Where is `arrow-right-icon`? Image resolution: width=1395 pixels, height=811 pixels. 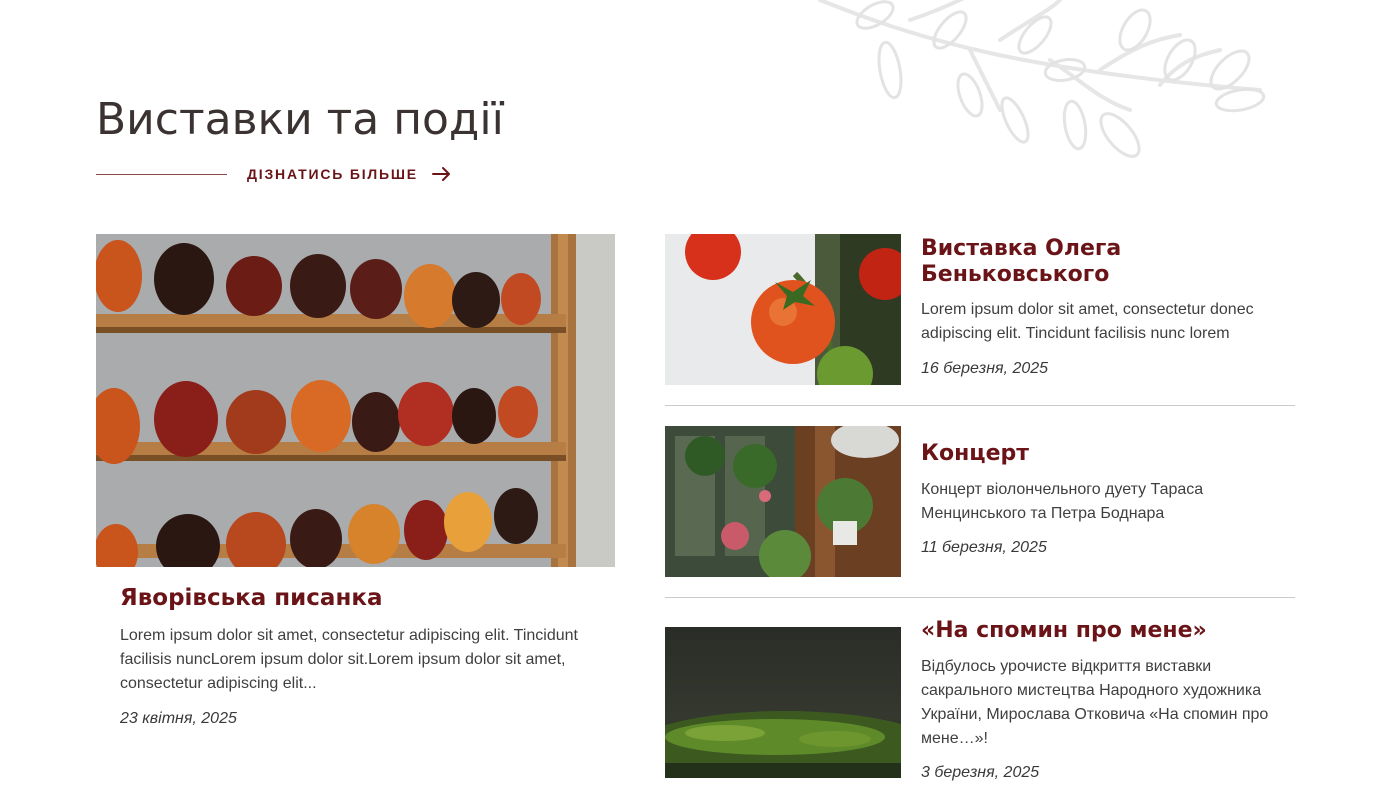 arrow-right-icon is located at coordinates (440, 174).